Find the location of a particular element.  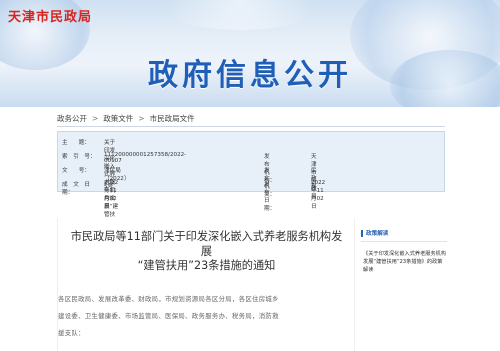

sidebar-heading: 政策解读 is located at coordinates (404, 233).